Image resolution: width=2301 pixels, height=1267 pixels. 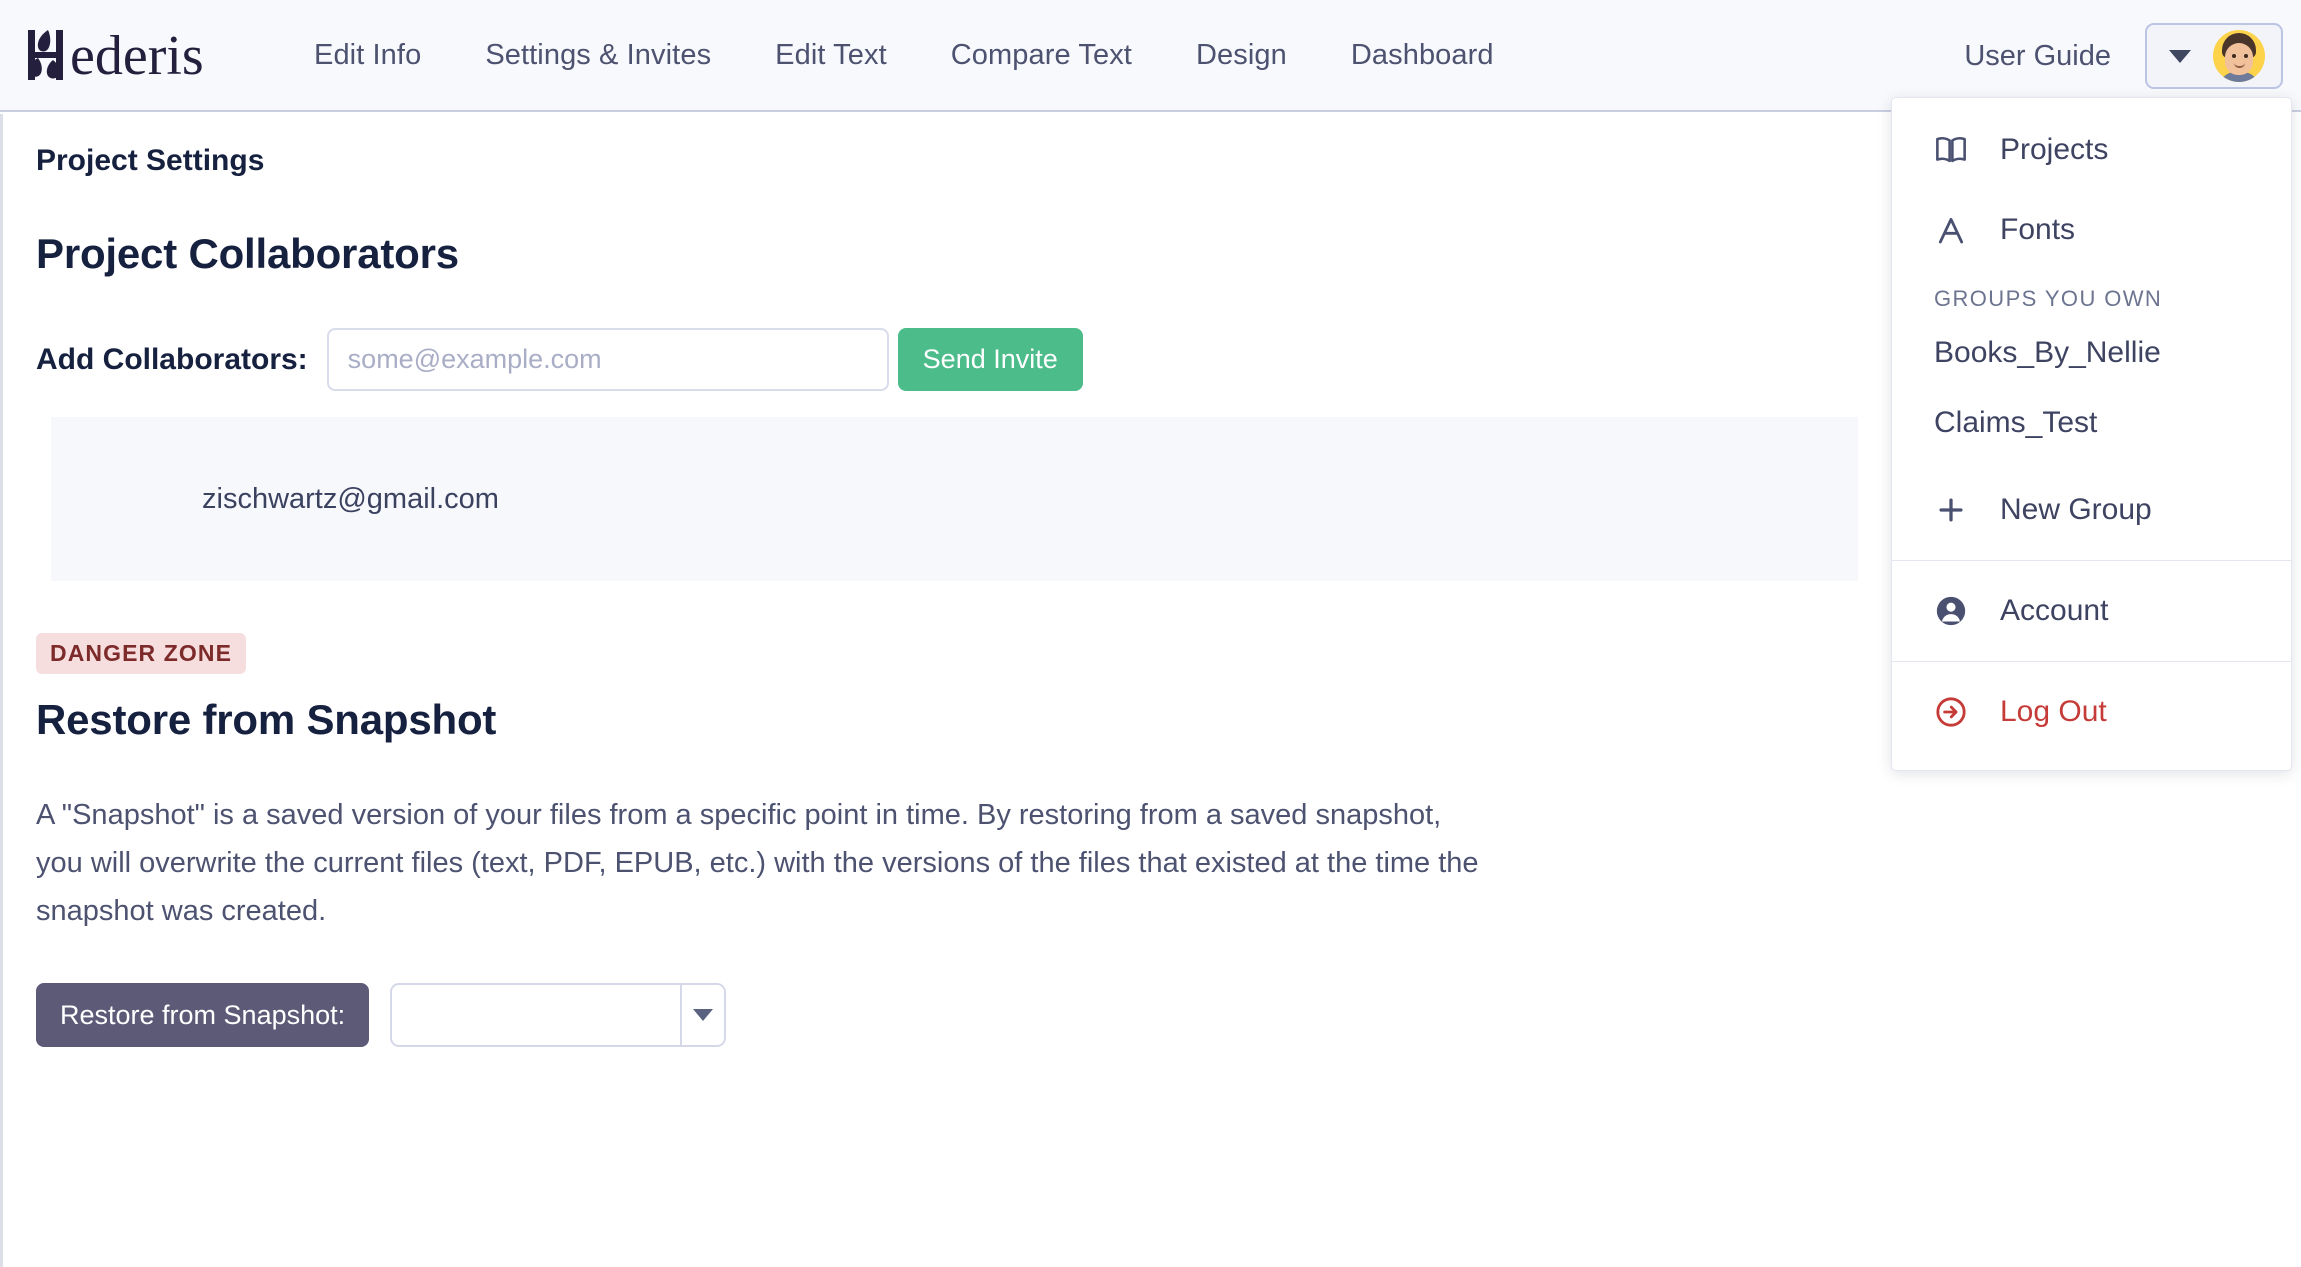 I want to click on dropdown-item-label: Log Out, so click(x=2053, y=711).